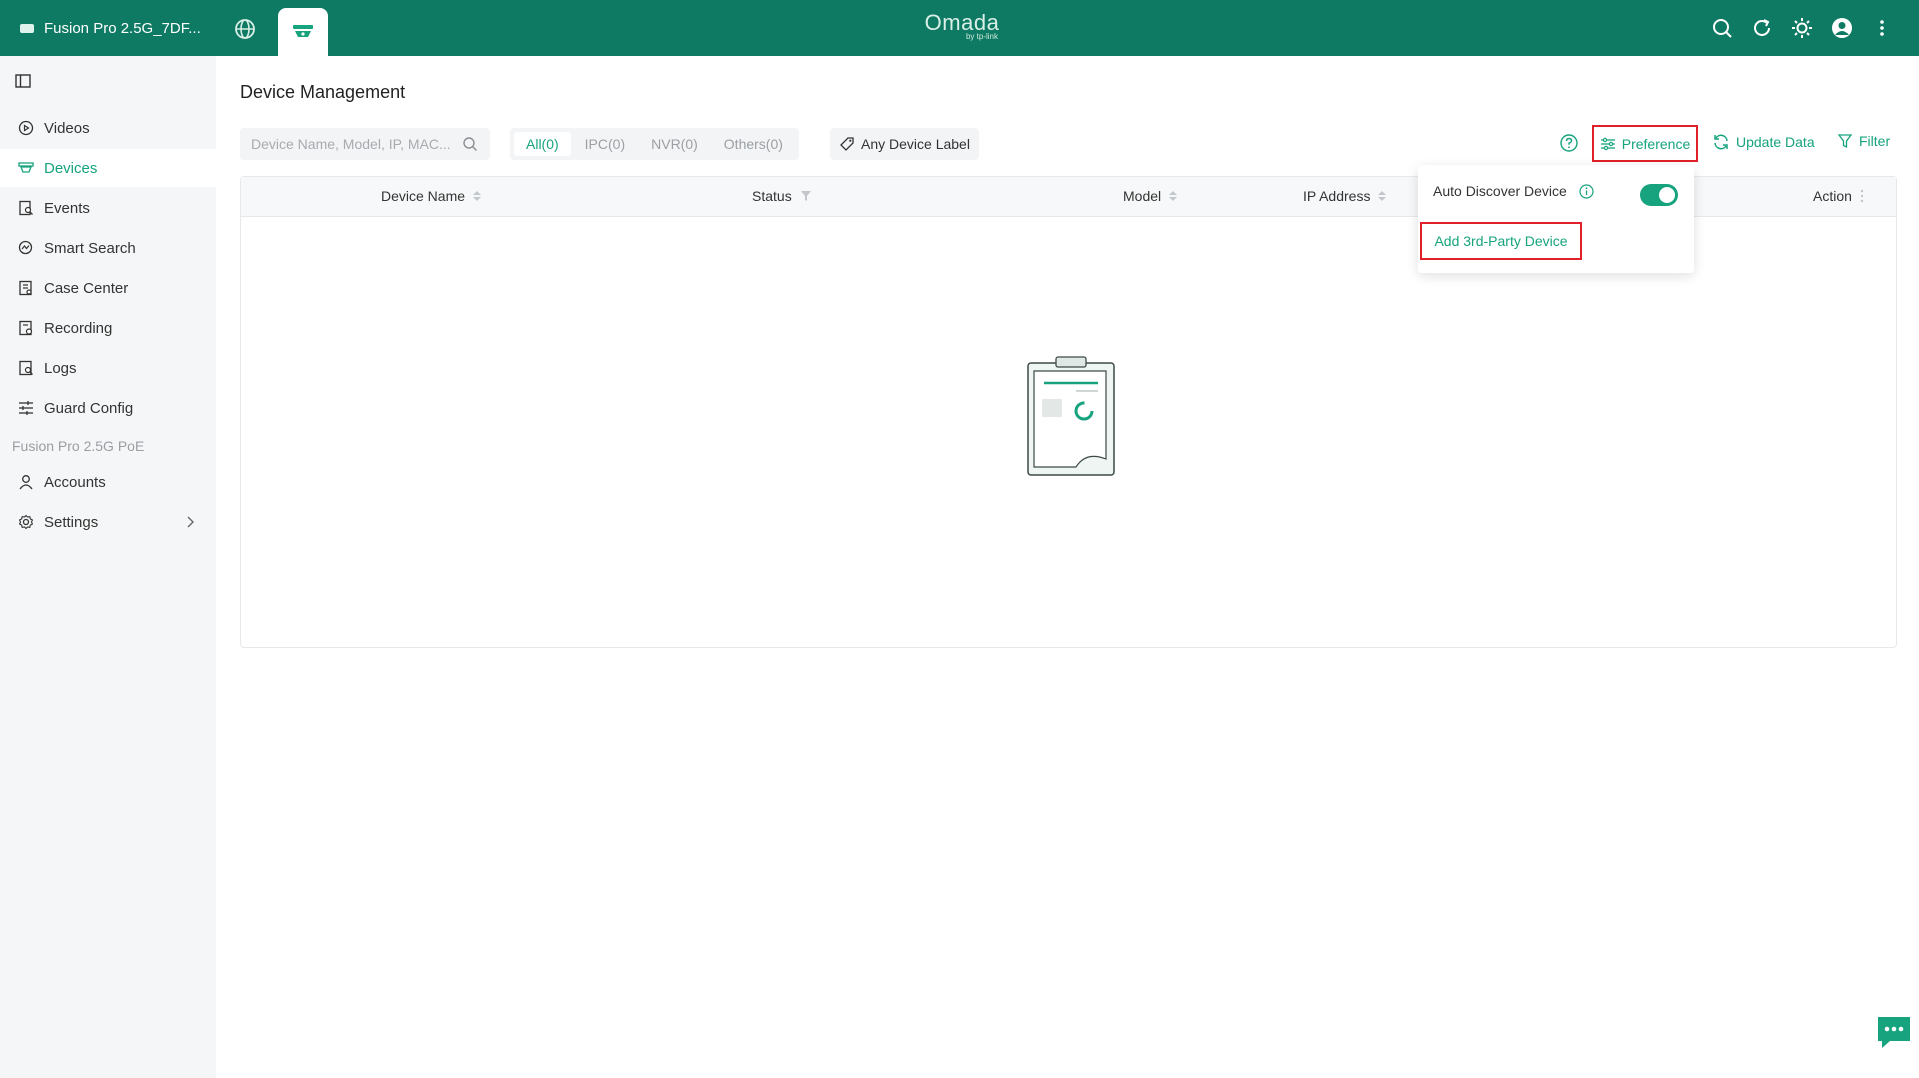 Image resolution: width=1919 pixels, height=1078 pixels. What do you see at coordinates (847, 144) in the screenshot?
I see `tag-icon` at bounding box center [847, 144].